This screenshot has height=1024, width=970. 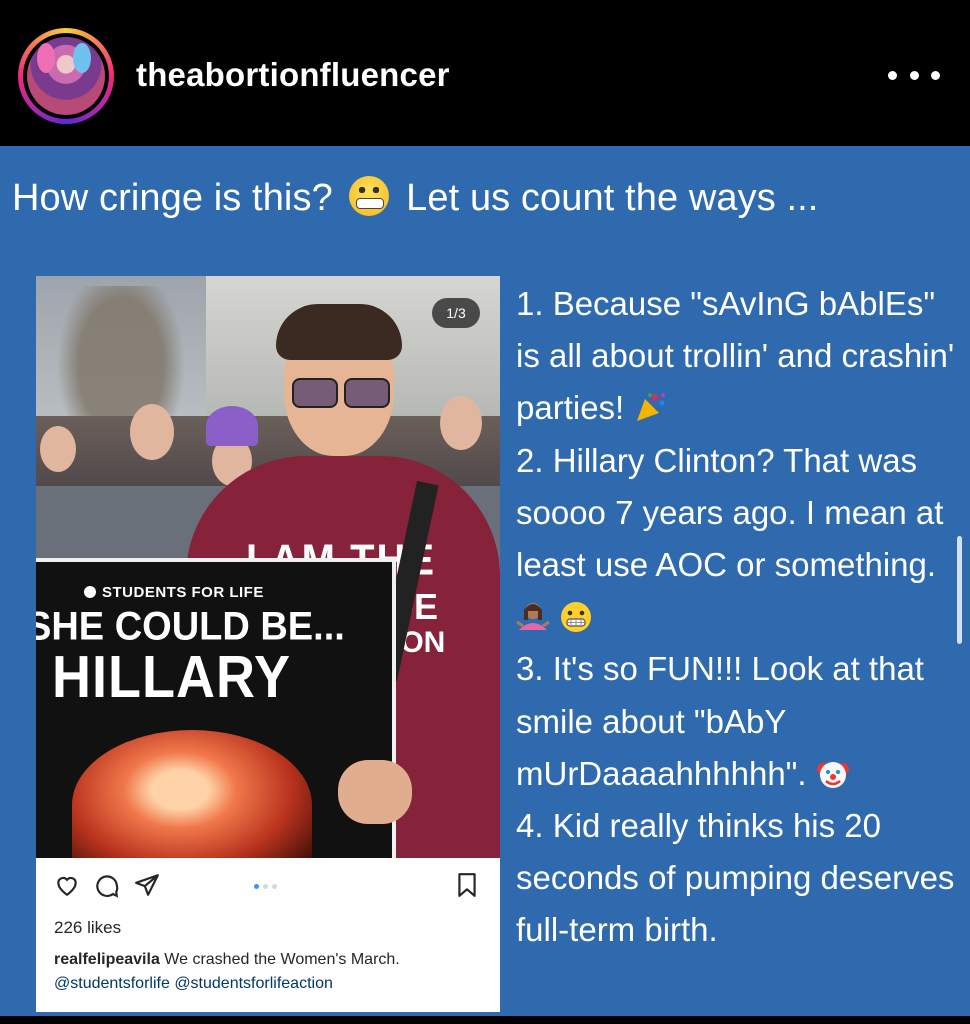 What do you see at coordinates (339, 332) in the screenshot?
I see `man-hair` at bounding box center [339, 332].